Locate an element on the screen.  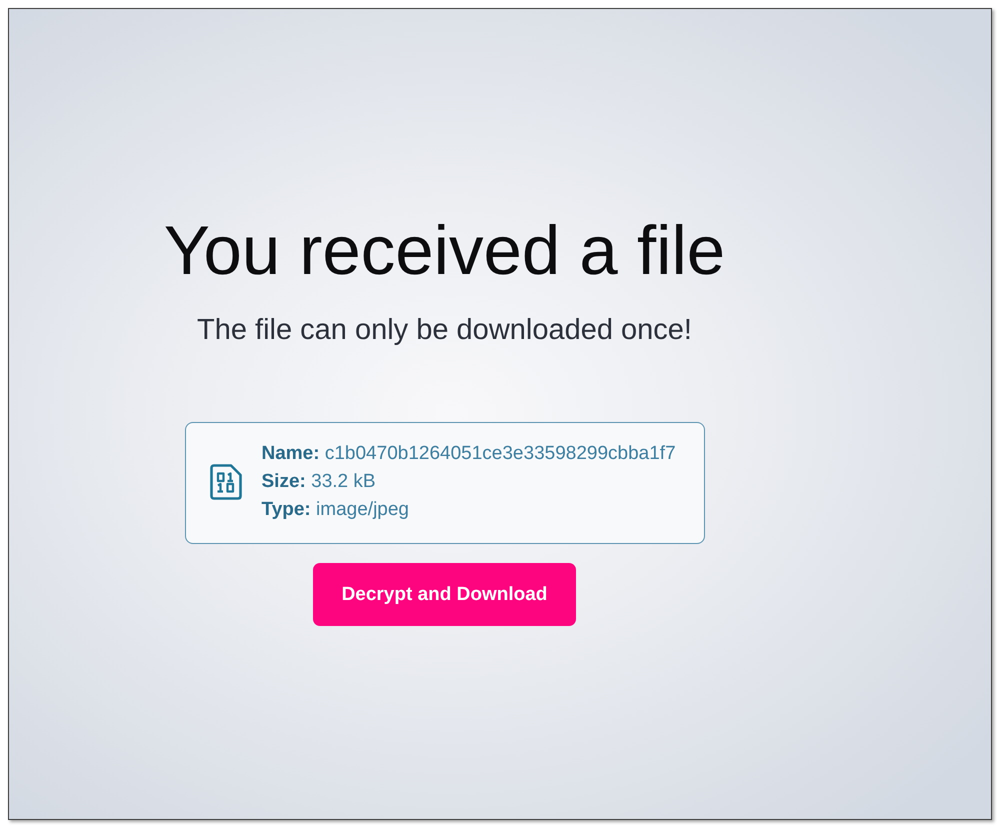
subheading-text: The file can only be downloaded once! is located at coordinates (444, 330).